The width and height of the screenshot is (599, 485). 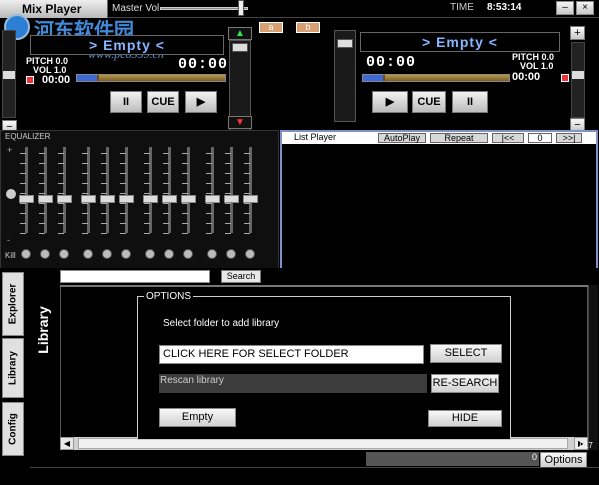 What do you see at coordinates (126, 102) in the screenshot?
I see `deck-a-pause-button: II` at bounding box center [126, 102].